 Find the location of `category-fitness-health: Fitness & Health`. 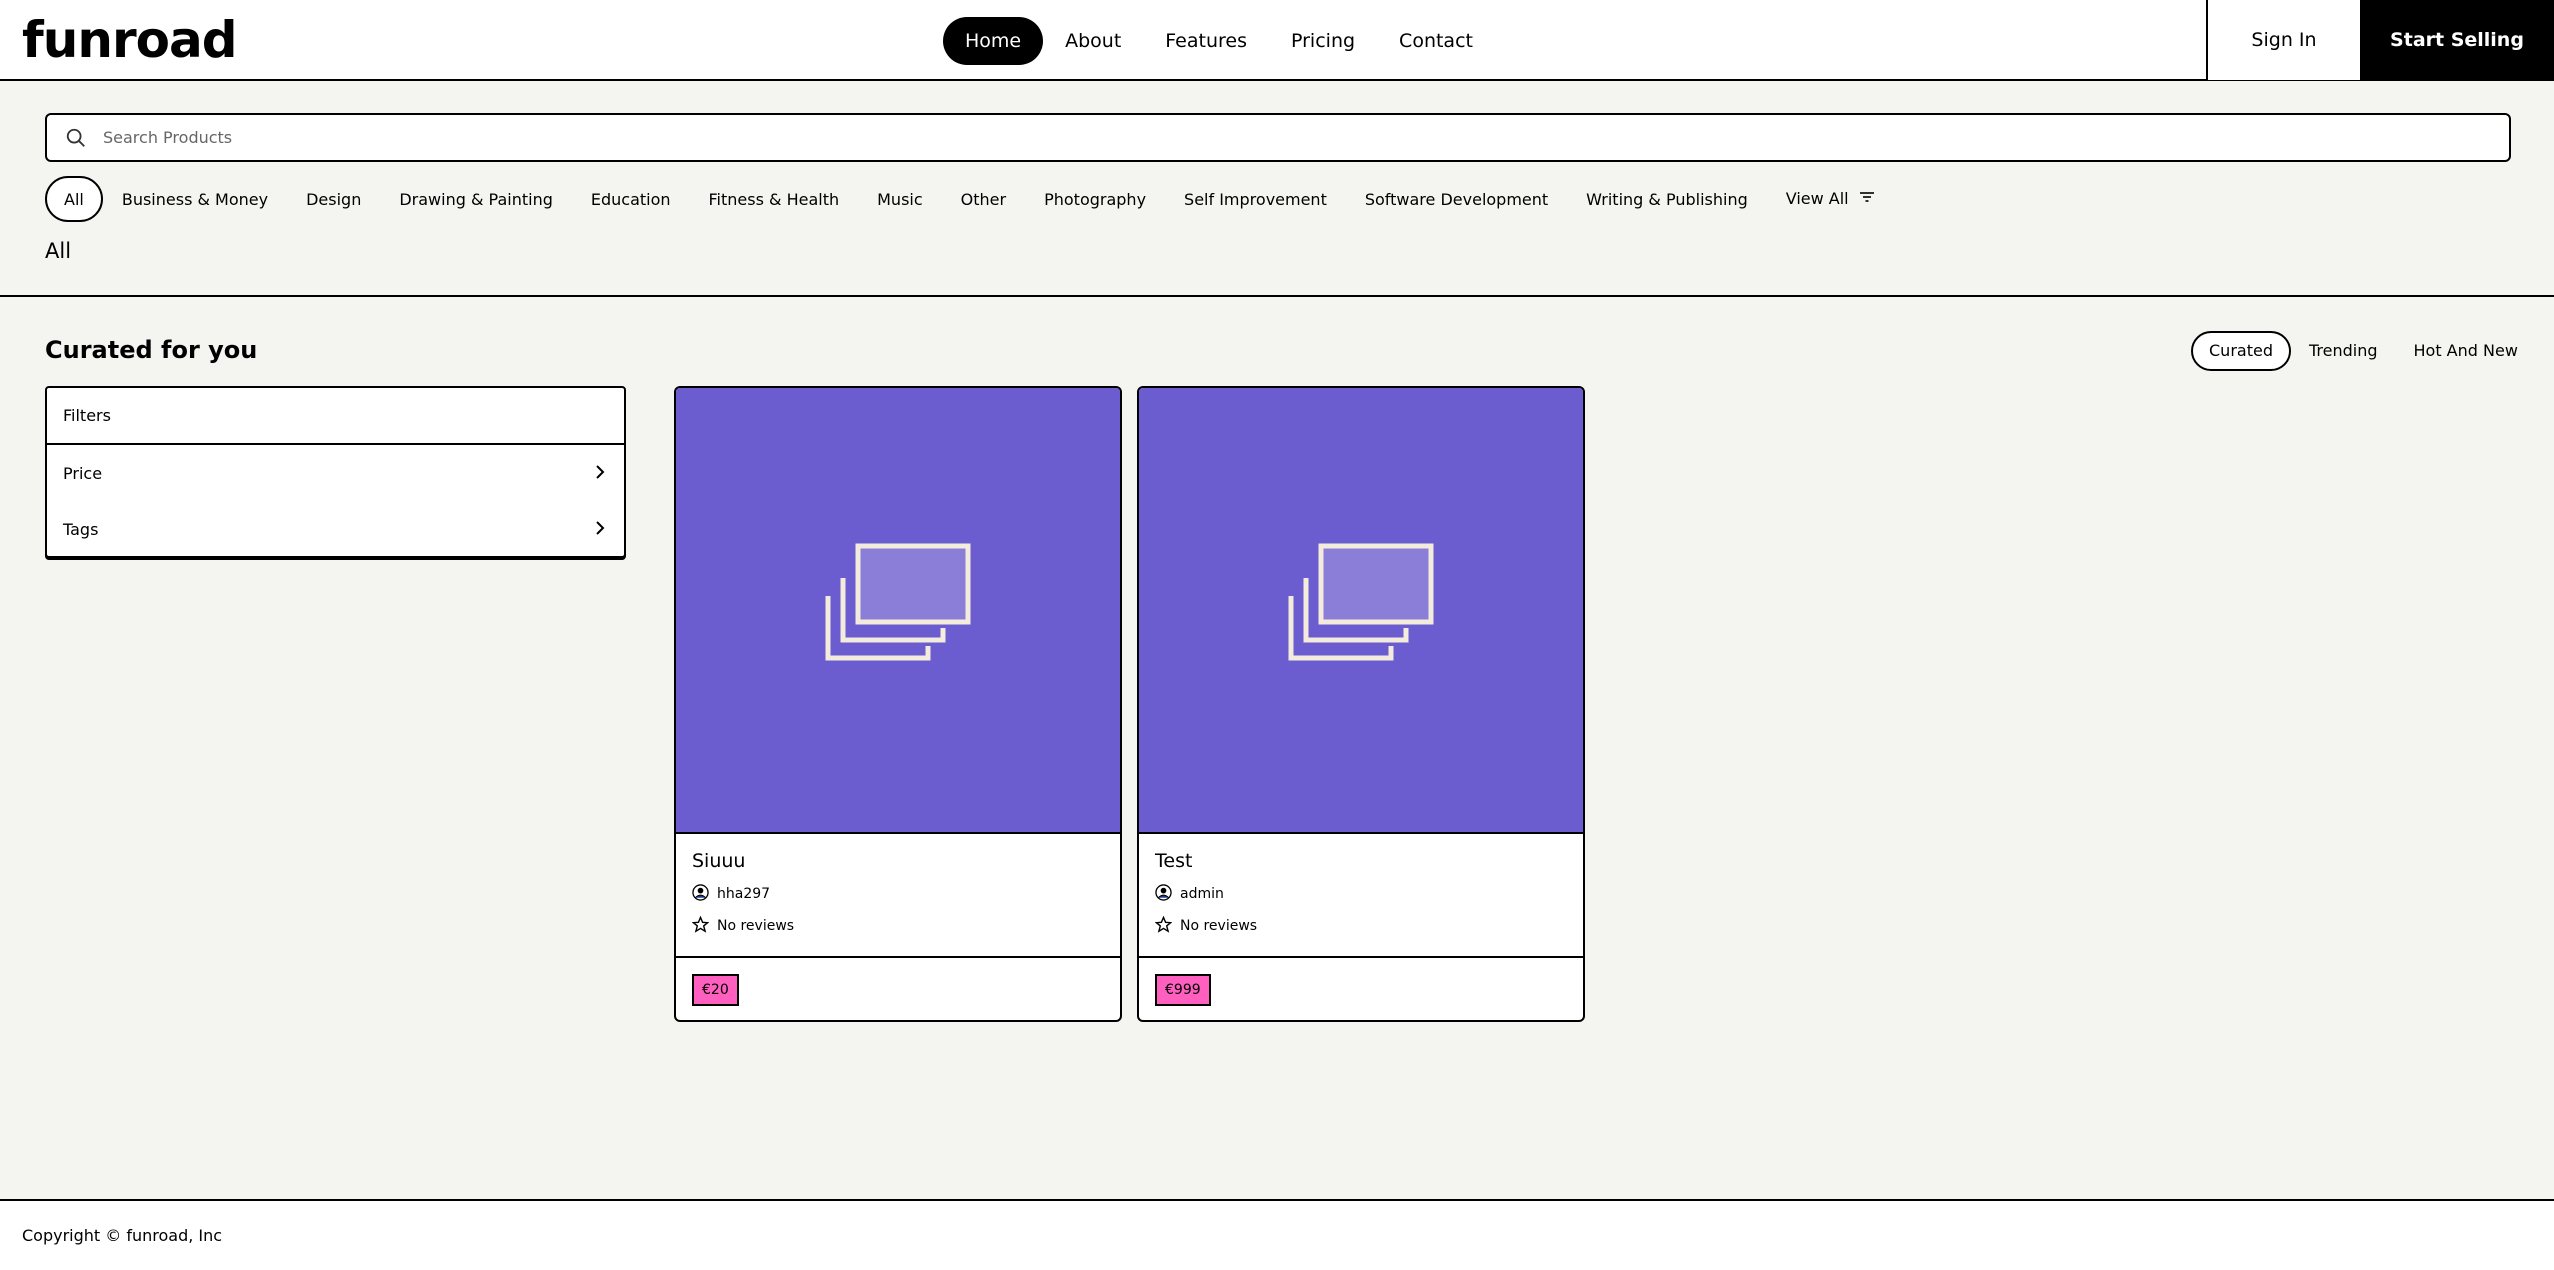

category-fitness-health: Fitness & Health is located at coordinates (774, 199).